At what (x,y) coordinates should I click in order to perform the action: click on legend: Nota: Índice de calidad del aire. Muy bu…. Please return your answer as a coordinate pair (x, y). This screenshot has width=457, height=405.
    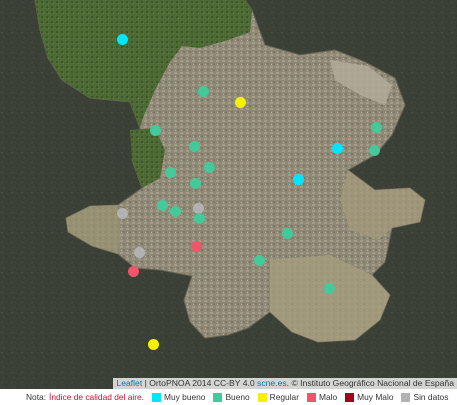
    Looking at the image, I should click on (228, 397).